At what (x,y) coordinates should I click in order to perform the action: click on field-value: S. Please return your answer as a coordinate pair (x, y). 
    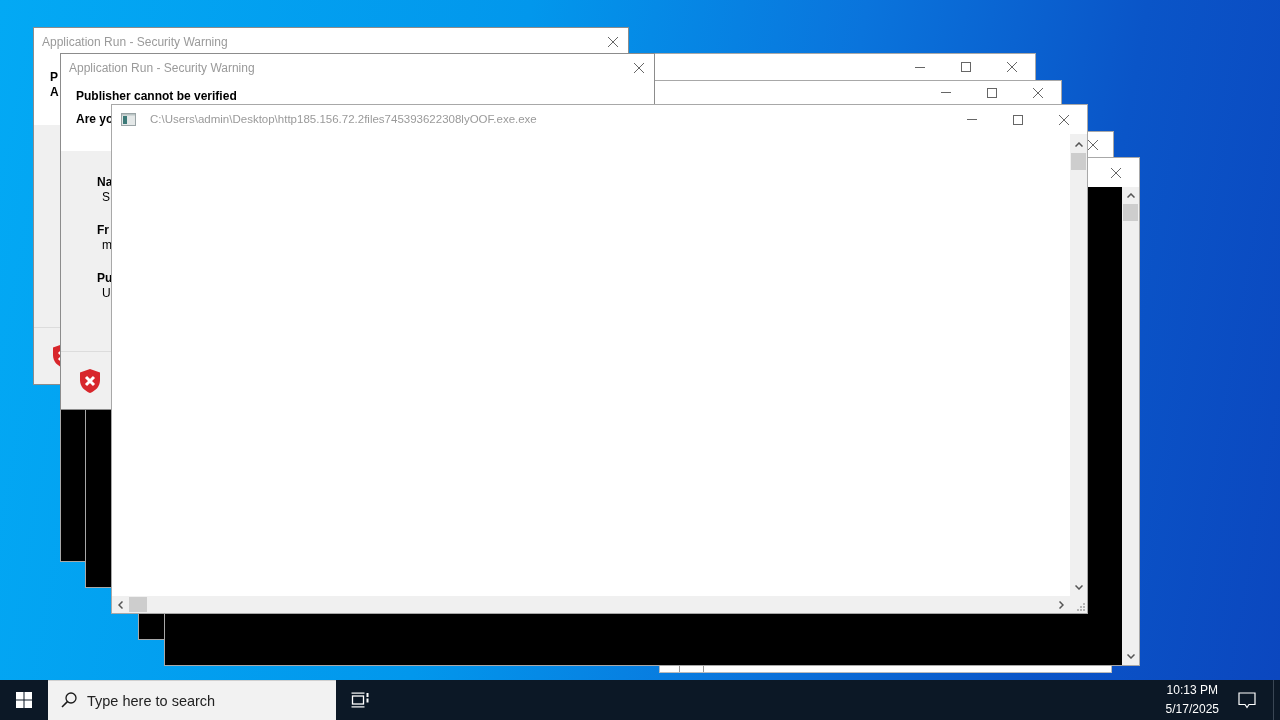
    Looking at the image, I should click on (106, 197).